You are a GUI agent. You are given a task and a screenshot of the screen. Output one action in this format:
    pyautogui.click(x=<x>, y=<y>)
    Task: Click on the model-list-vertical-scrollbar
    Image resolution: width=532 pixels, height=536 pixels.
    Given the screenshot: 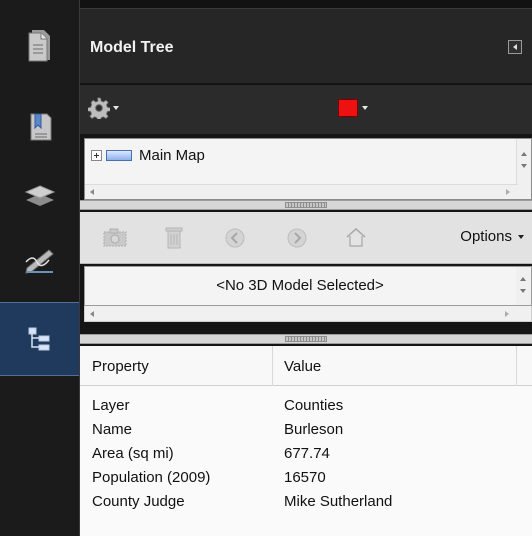 What is the action you would take?
    pyautogui.click(x=523, y=286)
    